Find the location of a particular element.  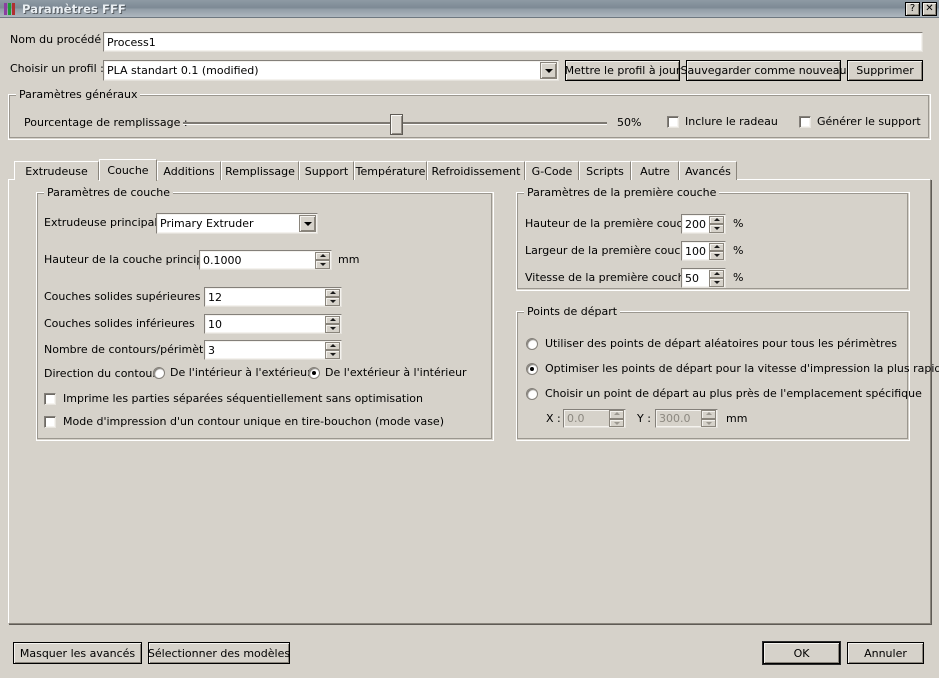

primary-layer-height-value: 0.1000 is located at coordinates (222, 260).